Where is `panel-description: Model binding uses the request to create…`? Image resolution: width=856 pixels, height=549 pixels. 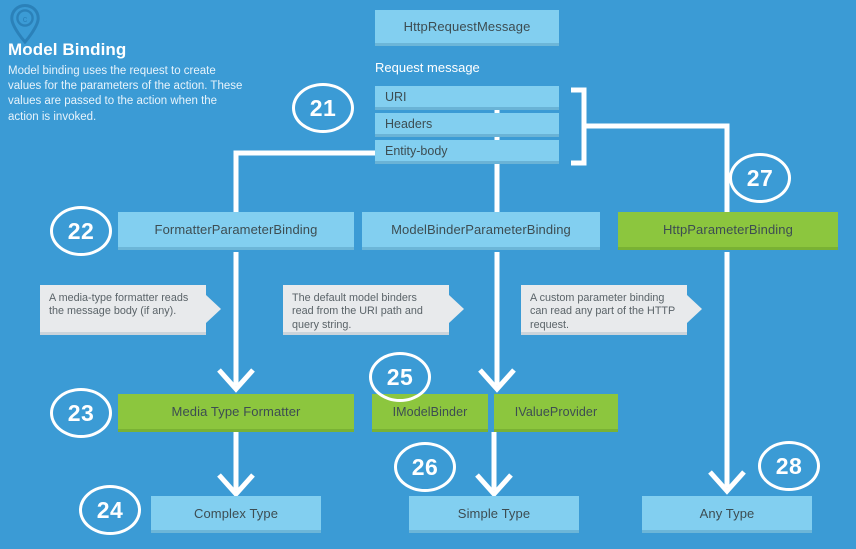
panel-description: Model binding uses the request to create… is located at coordinates (125, 94).